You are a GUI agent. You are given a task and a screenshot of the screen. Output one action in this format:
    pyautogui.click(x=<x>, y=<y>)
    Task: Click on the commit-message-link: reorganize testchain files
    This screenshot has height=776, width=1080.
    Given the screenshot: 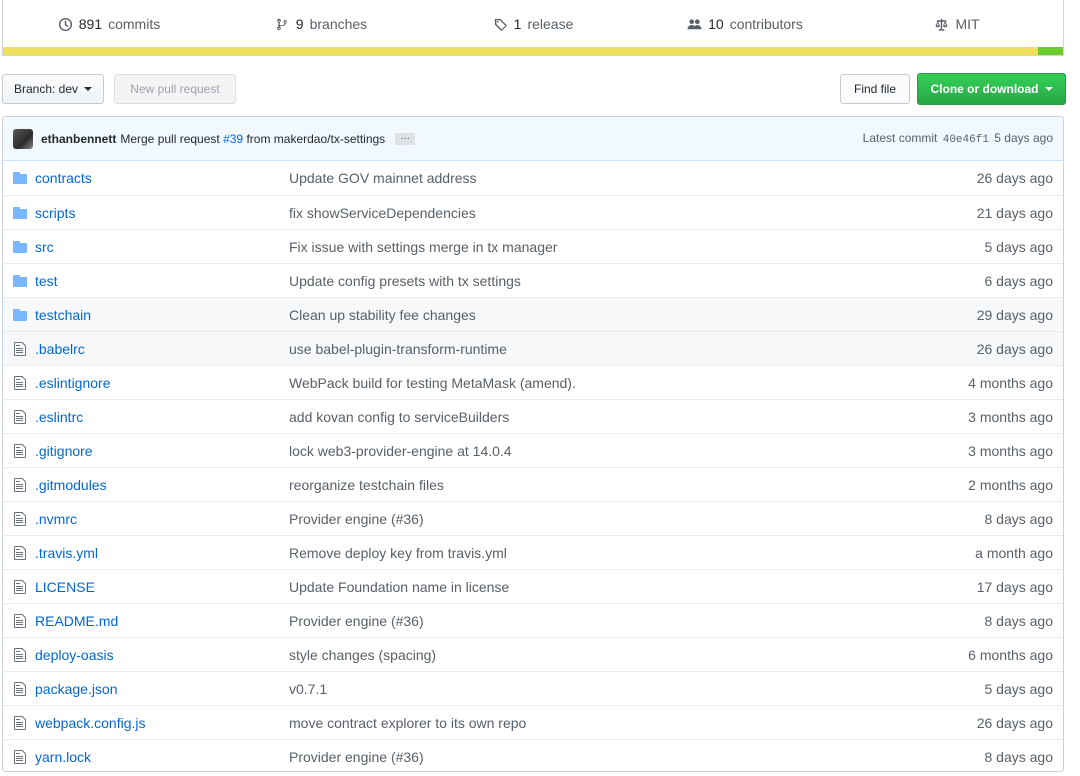 What is the action you would take?
    pyautogui.click(x=606, y=485)
    